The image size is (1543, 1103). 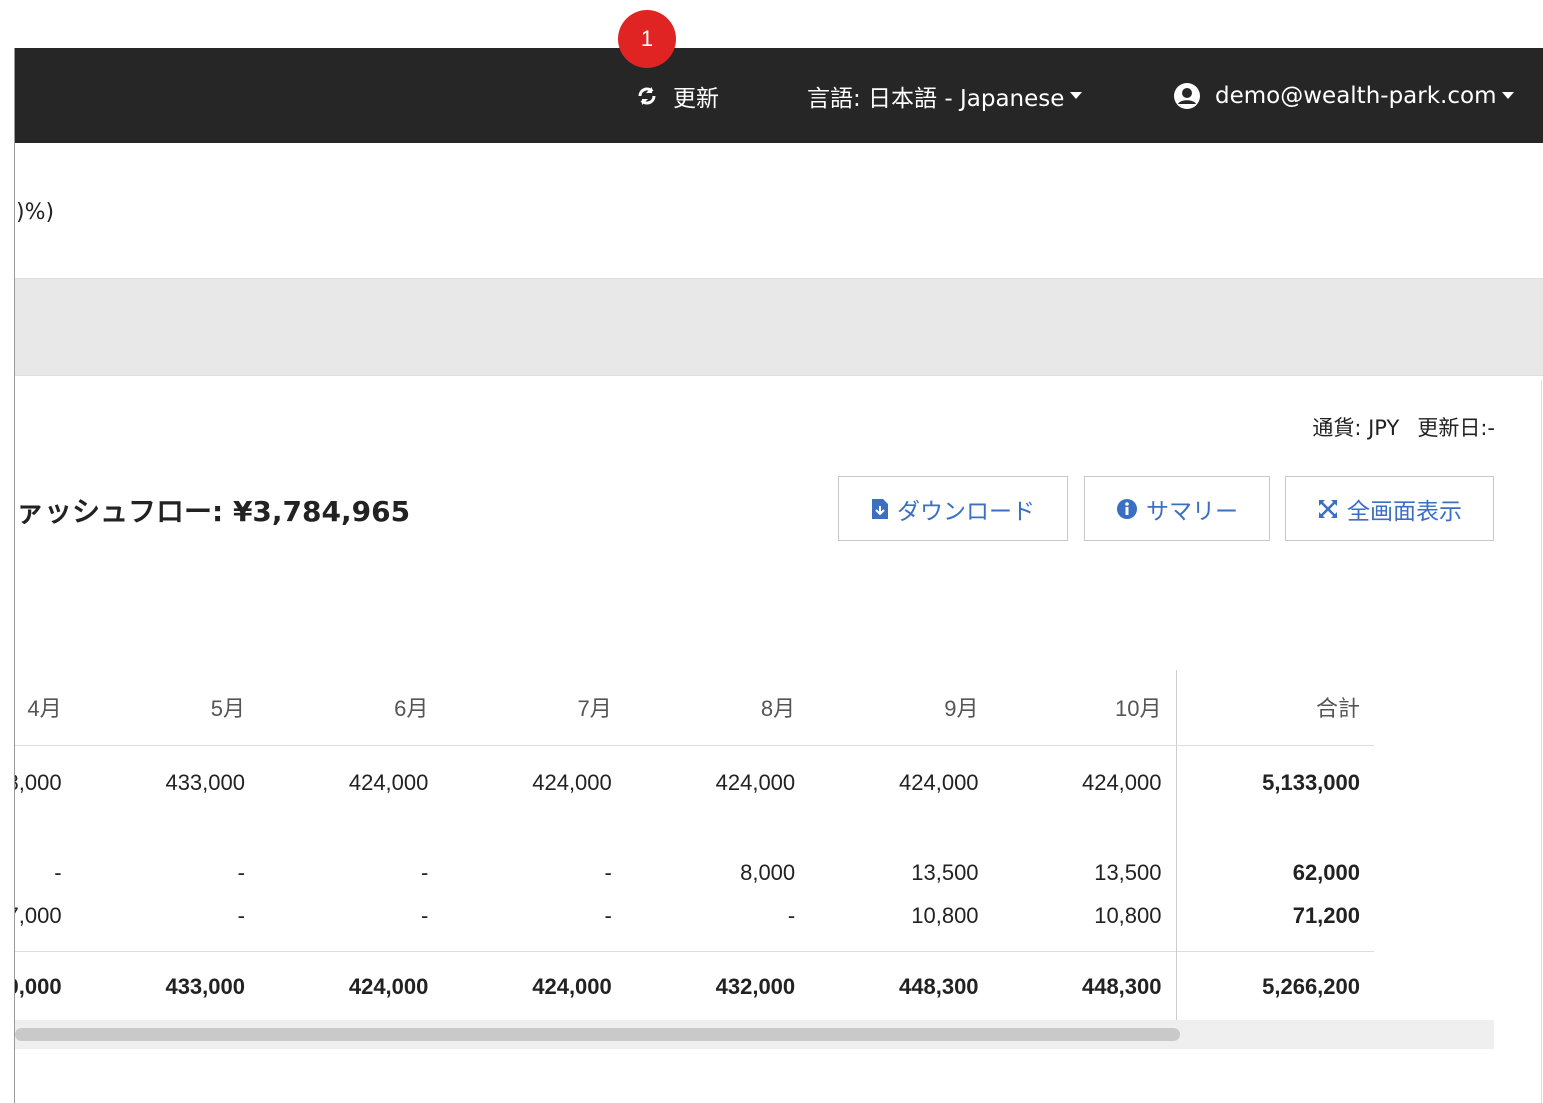 I want to click on language-dropdown: 言語: 日本語 - Japanese, so click(x=945, y=95).